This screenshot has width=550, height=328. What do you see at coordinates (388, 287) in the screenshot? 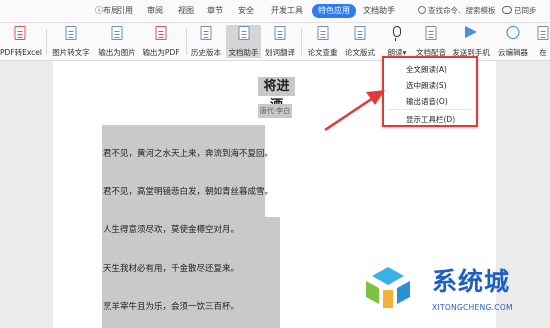
I see `watermark-logo-icon` at bounding box center [388, 287].